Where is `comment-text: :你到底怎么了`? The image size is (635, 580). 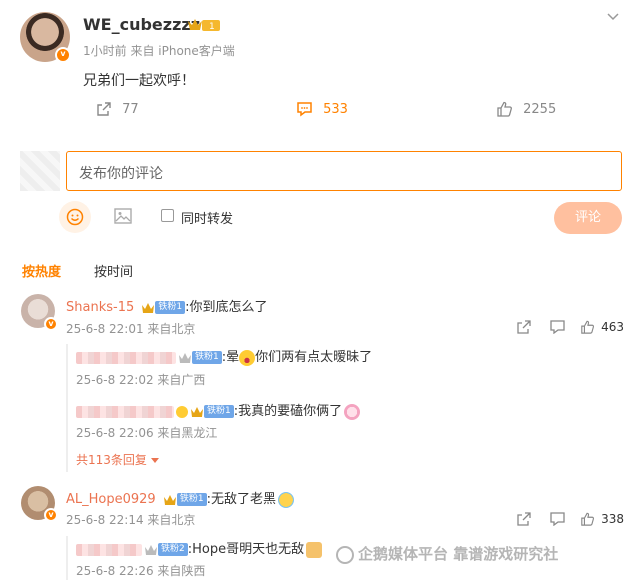 comment-text: :你到底怎么了 is located at coordinates (226, 307).